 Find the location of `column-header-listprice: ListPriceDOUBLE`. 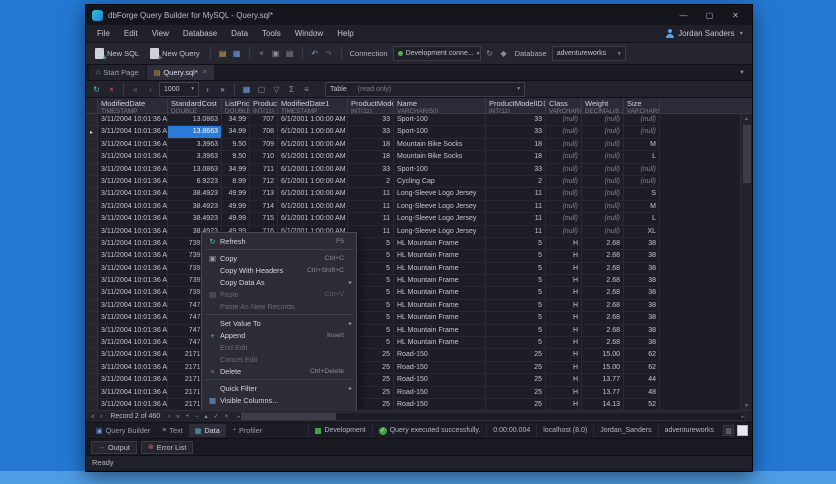

column-header-listprice: ListPriceDOUBLE is located at coordinates (236, 105).